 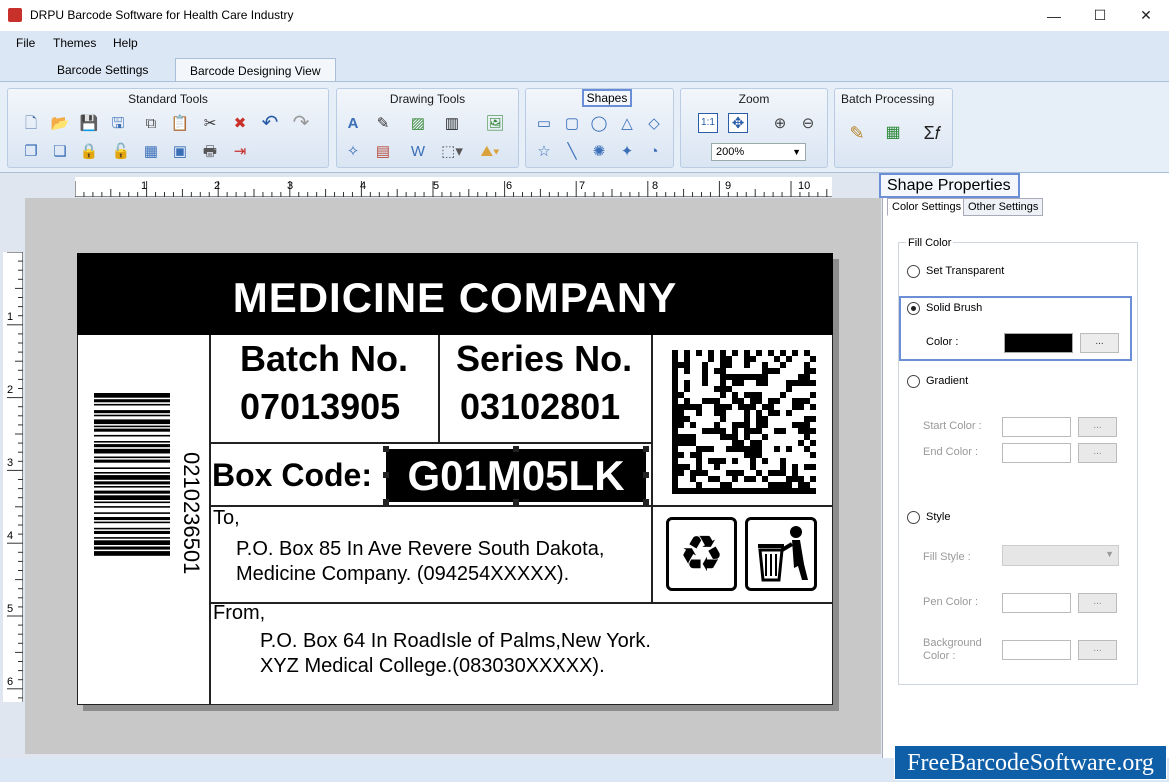 What do you see at coordinates (857, 133) in the screenshot?
I see `batch-edit-icon: ✎` at bounding box center [857, 133].